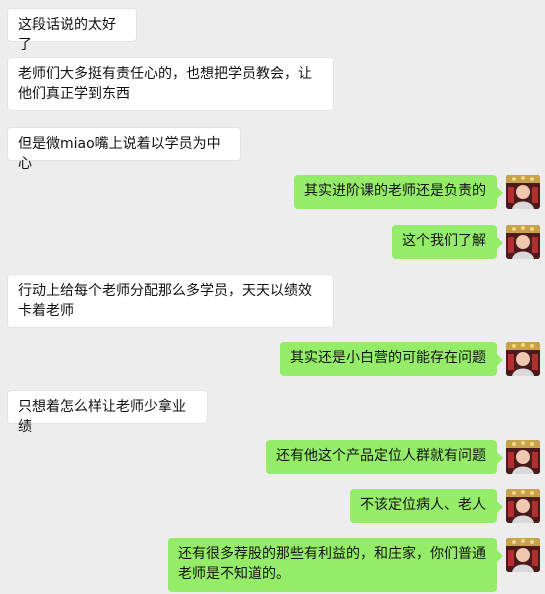  I want to click on message-text: 还有很多荐股的那些有利益的，和庄家，你们普通老师是不知道的。, so click(332, 564).